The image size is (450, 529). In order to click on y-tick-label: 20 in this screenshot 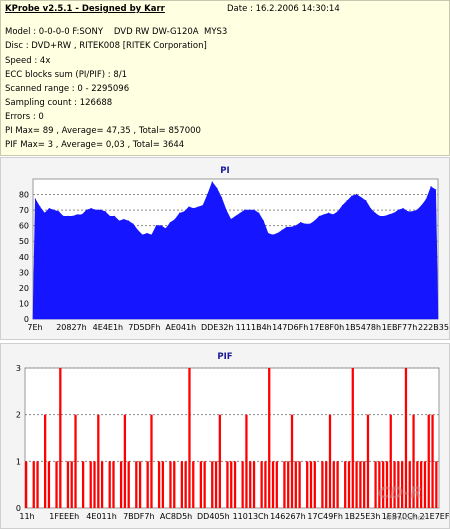, I will do `click(24, 288)`.